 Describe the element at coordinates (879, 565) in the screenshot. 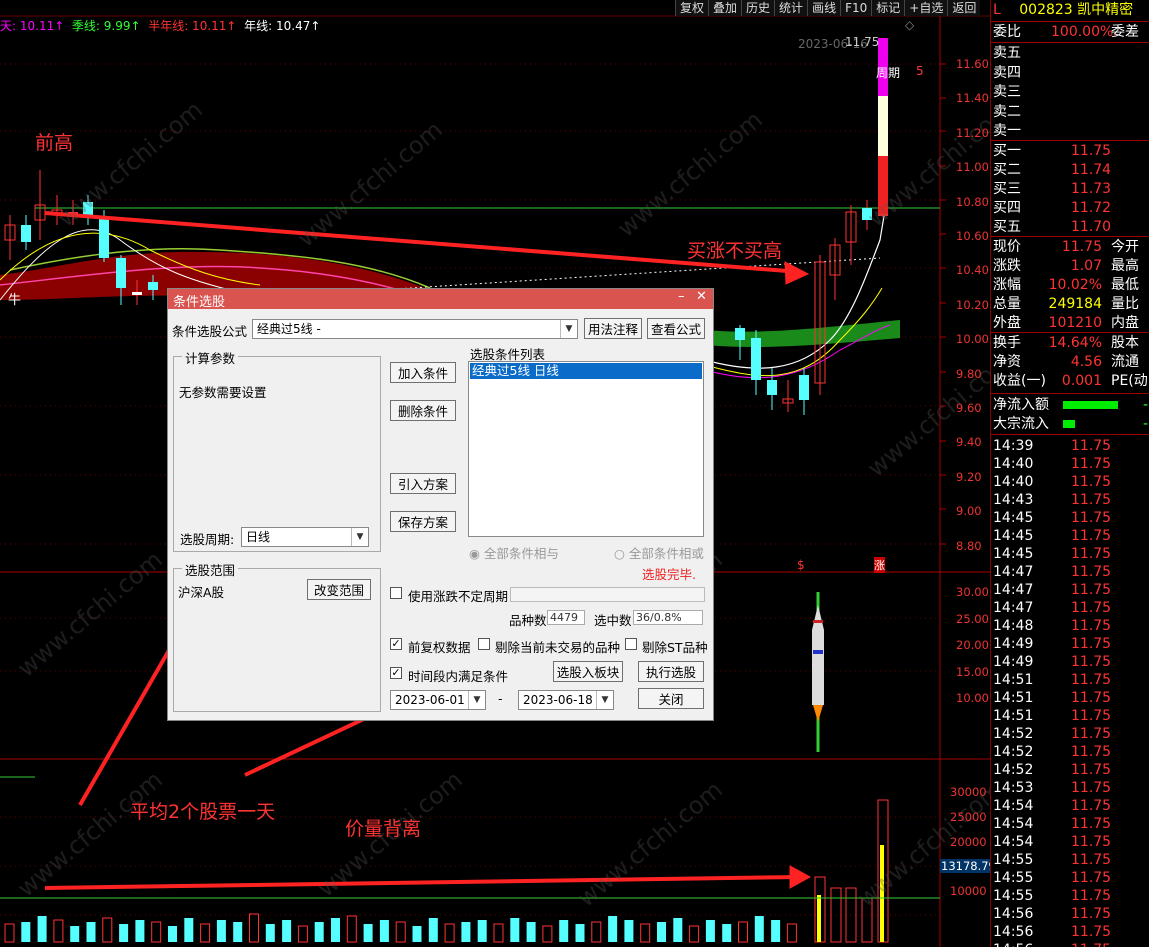

I see `rise-marker: 涨` at that location.